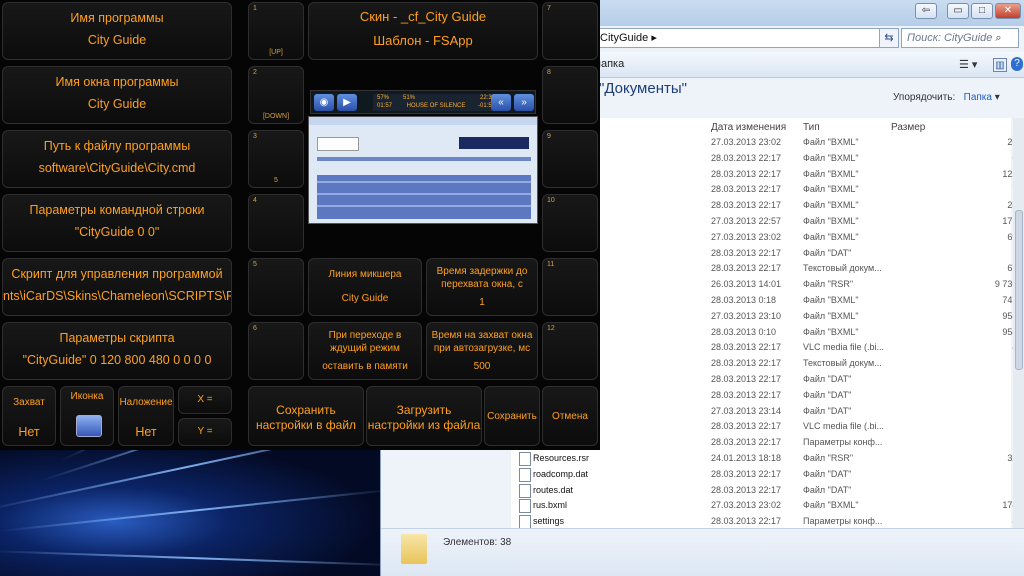 The width and height of the screenshot is (1024, 576). I want to click on slot-4-button: 4, so click(276, 223).